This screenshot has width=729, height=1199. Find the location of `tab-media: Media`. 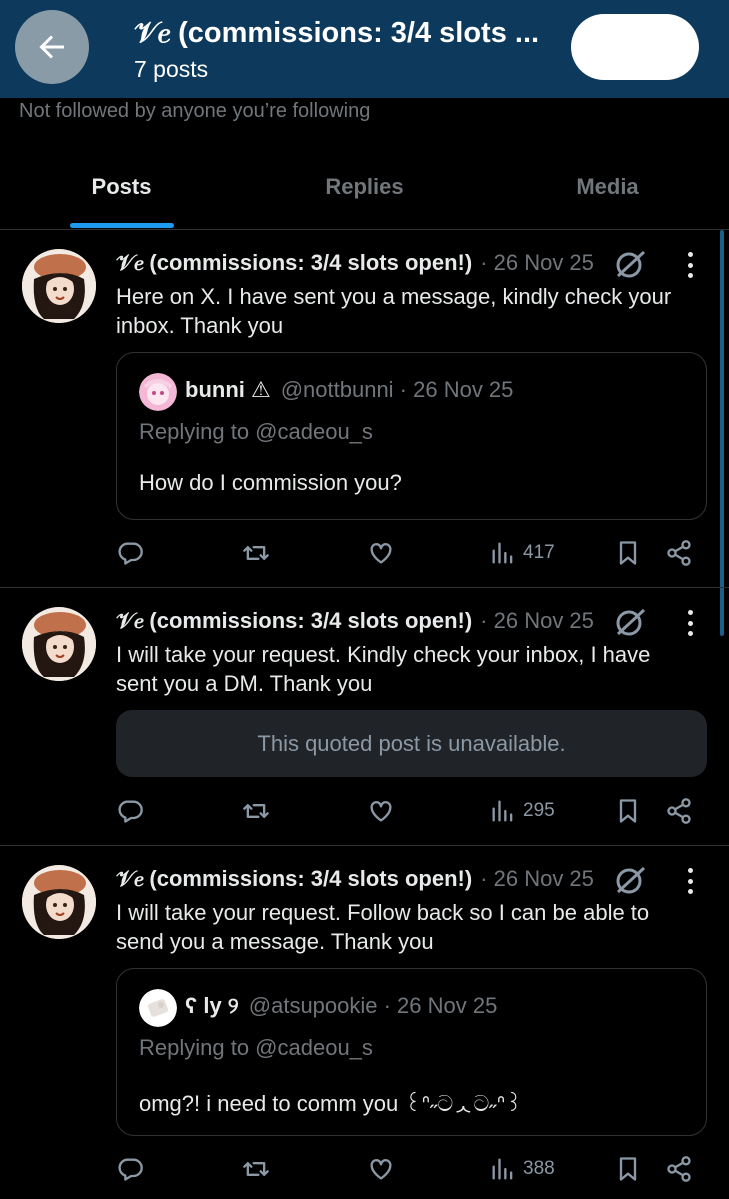

tab-media: Media is located at coordinates (607, 189).